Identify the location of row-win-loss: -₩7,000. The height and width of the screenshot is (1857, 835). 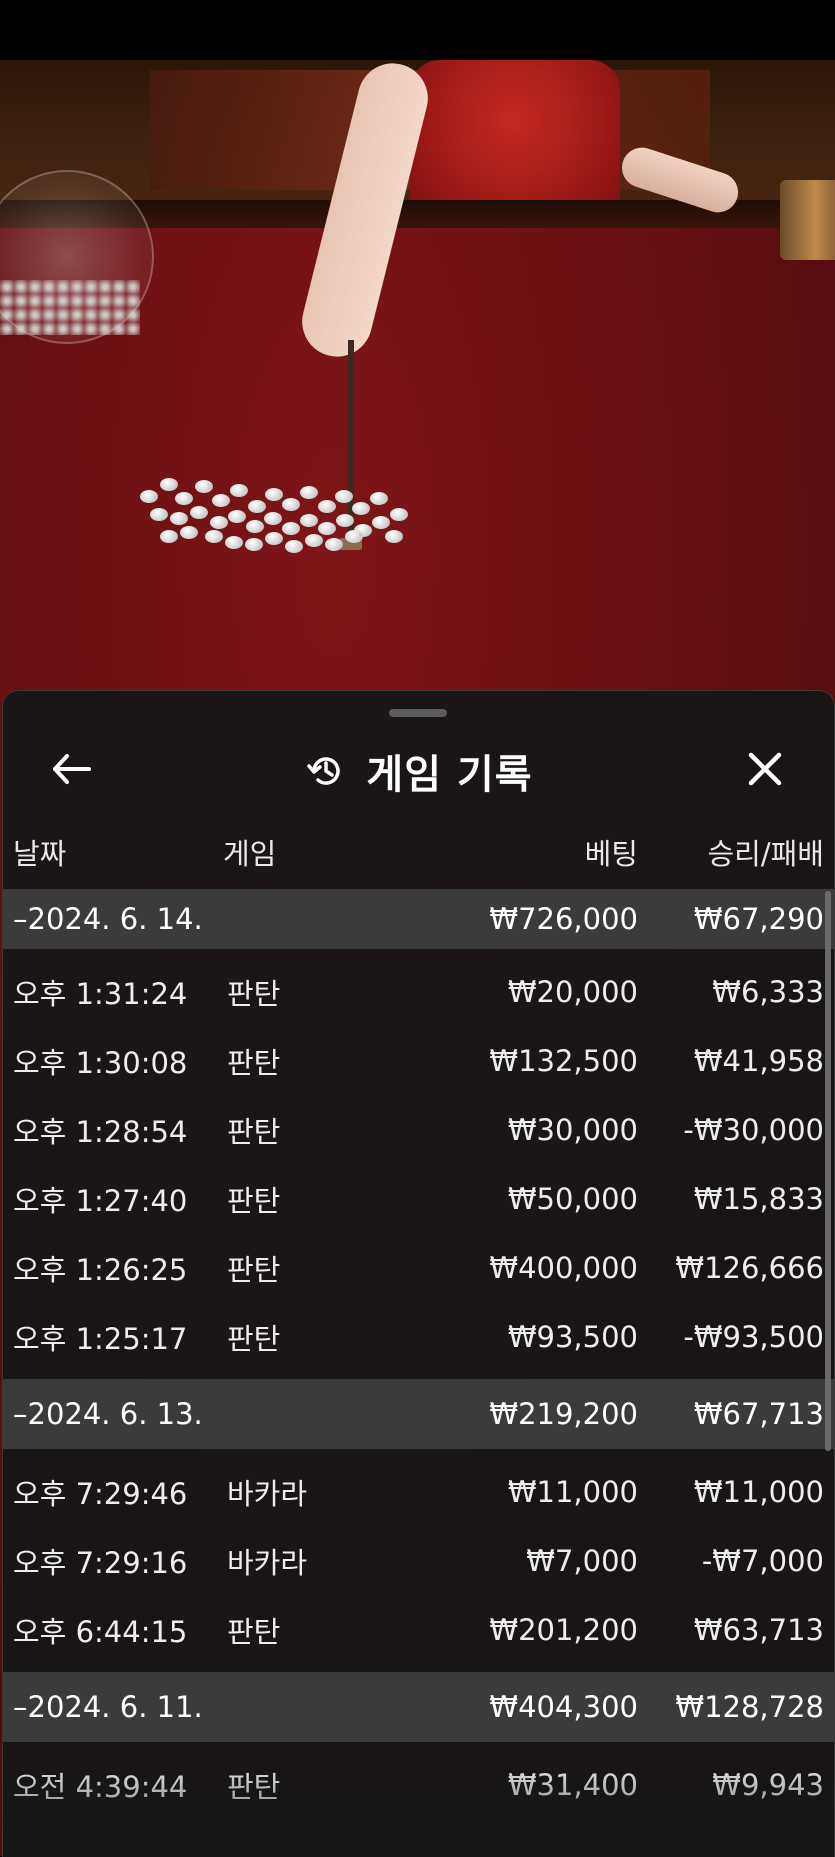
(762, 1560).